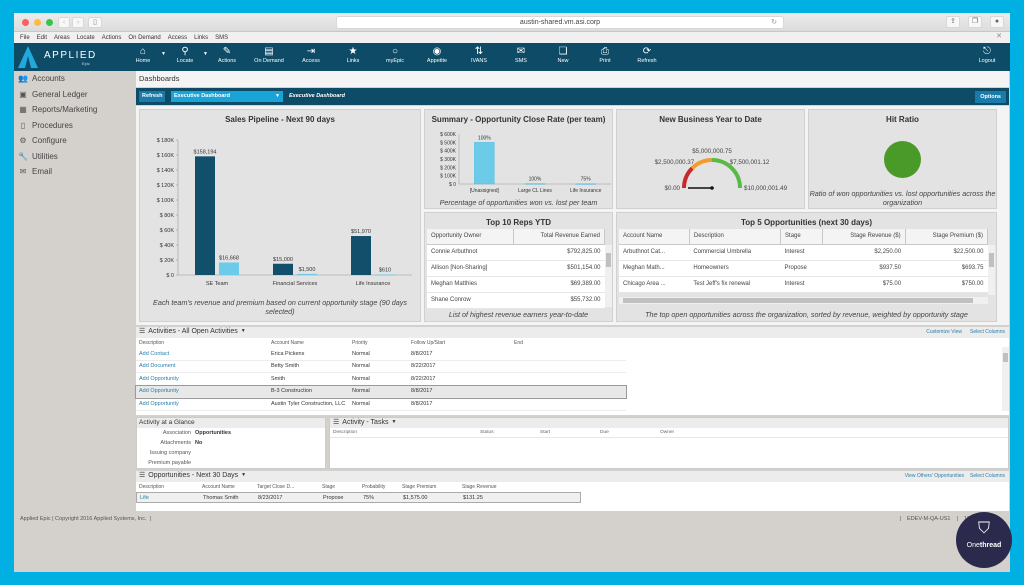 The width and height of the screenshot is (1024, 585). What do you see at coordinates (201, 38) in the screenshot?
I see `menu-links: Links` at bounding box center [201, 38].